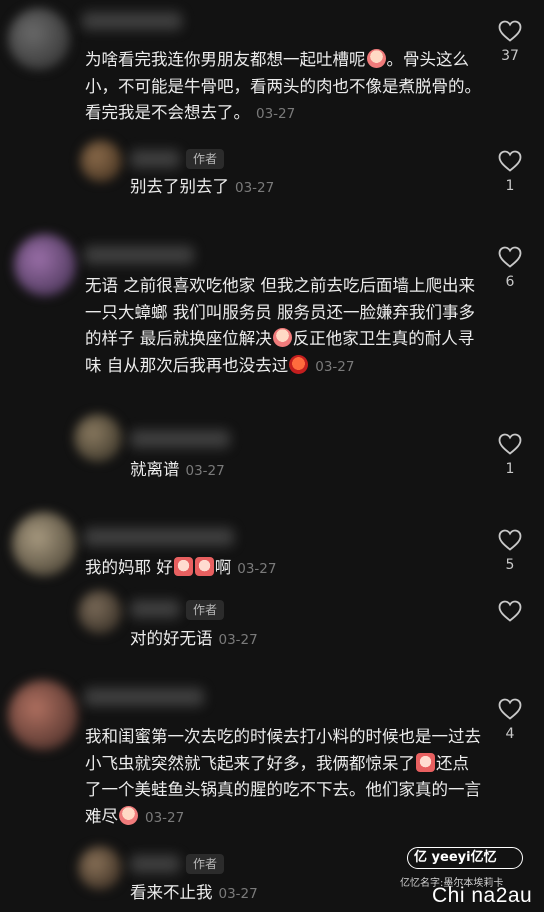  I want to click on watermark-badge: 亿 yeeyi亿忆, so click(465, 858).